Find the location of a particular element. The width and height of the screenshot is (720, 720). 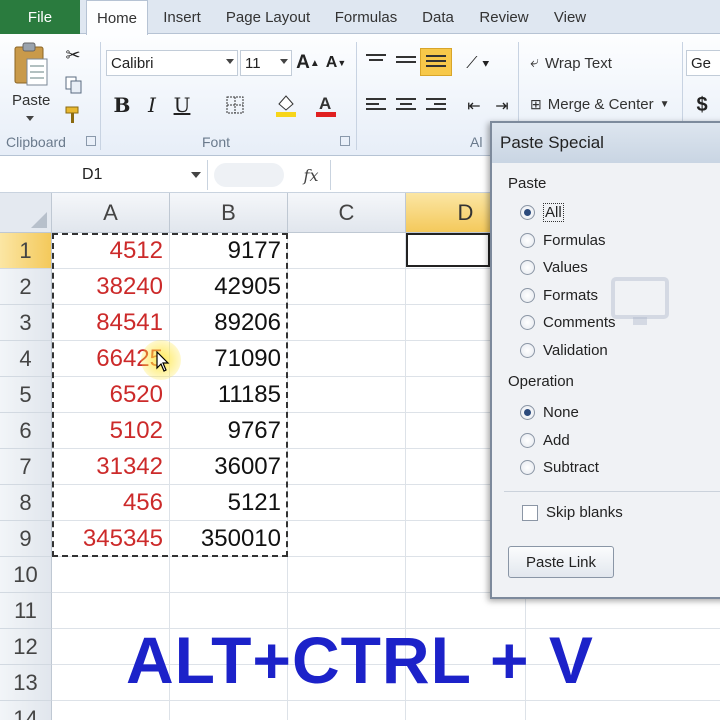

grid-cell: 350010 is located at coordinates (229, 539).